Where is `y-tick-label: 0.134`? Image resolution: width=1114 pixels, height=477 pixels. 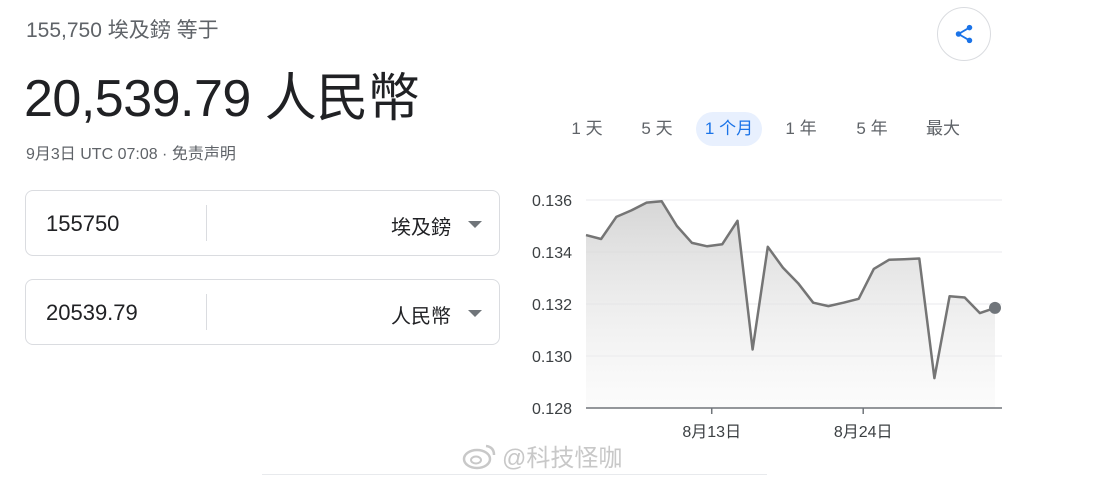
y-tick-label: 0.134 is located at coordinates (552, 253).